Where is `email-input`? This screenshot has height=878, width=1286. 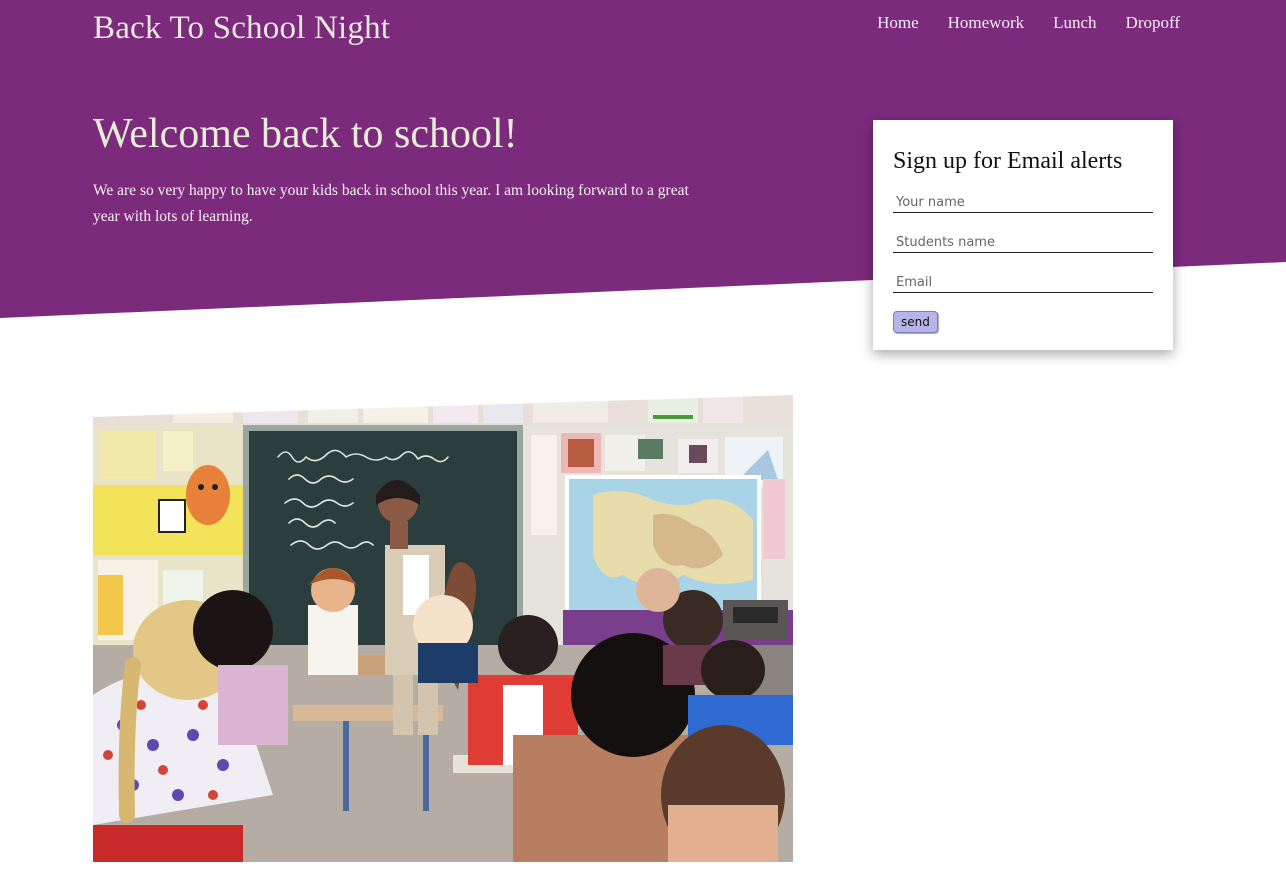 email-input is located at coordinates (1023, 283).